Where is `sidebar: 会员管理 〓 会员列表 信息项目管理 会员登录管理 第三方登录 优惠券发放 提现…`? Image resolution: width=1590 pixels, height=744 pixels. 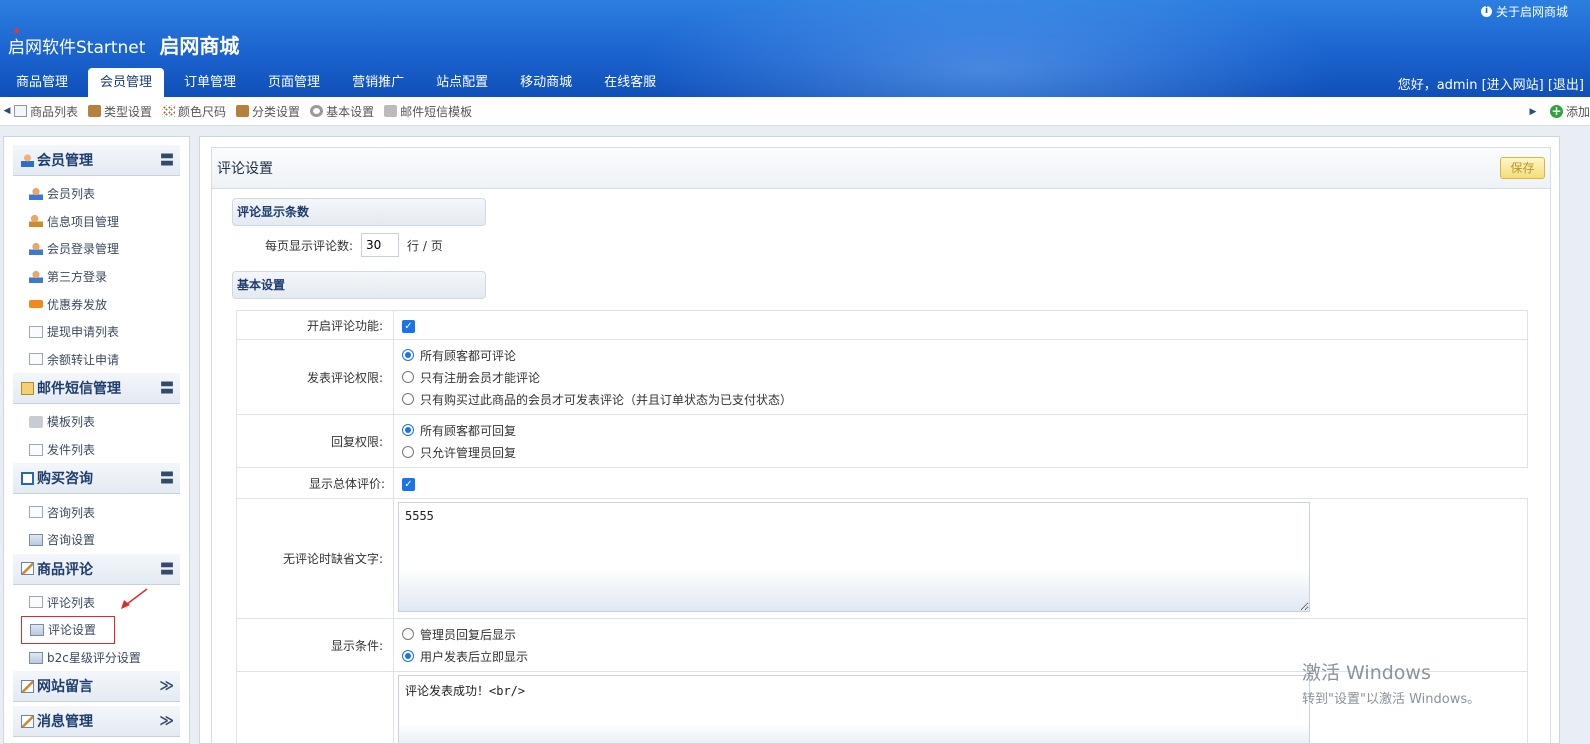 sidebar: 会员管理 〓 会员列表 信息项目管理 会员登录管理 第三方登录 优惠券发放 提现… is located at coordinates (96, 440).